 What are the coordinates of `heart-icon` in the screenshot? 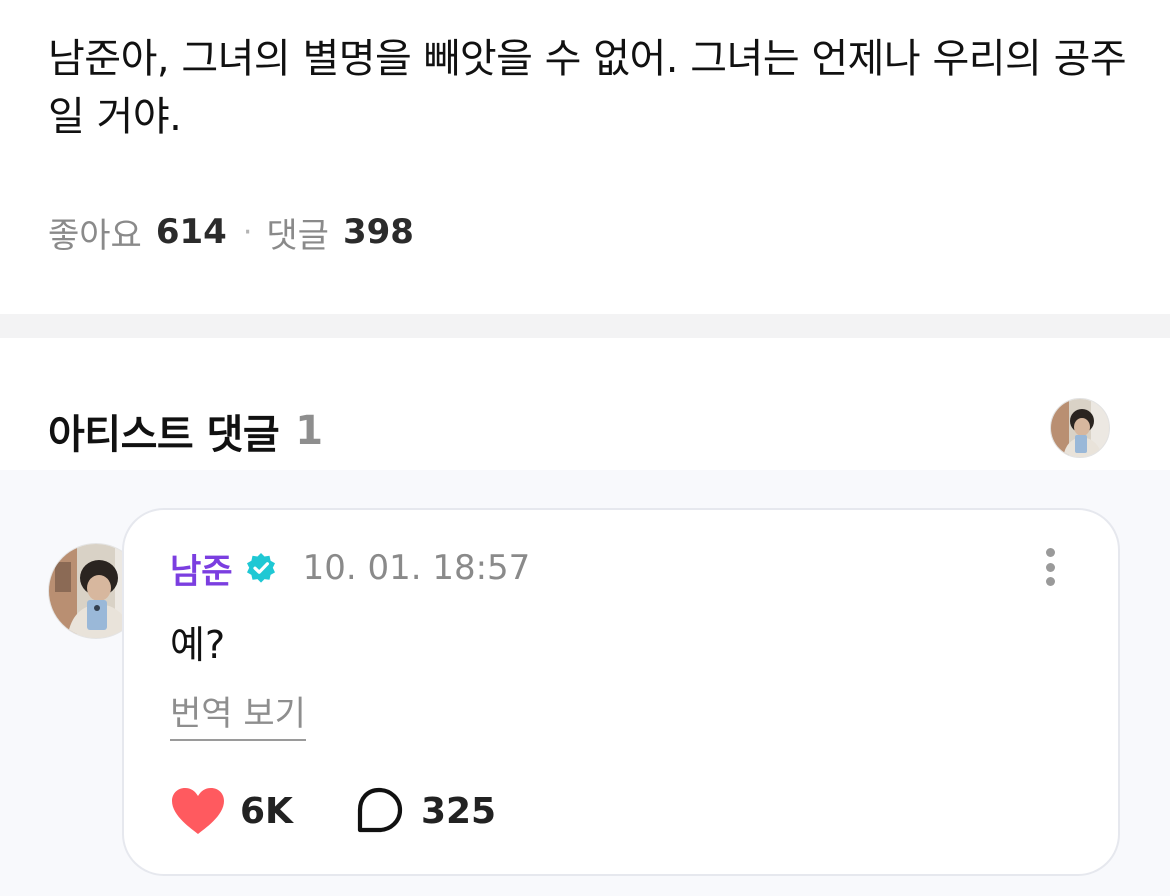 It's located at (198, 811).